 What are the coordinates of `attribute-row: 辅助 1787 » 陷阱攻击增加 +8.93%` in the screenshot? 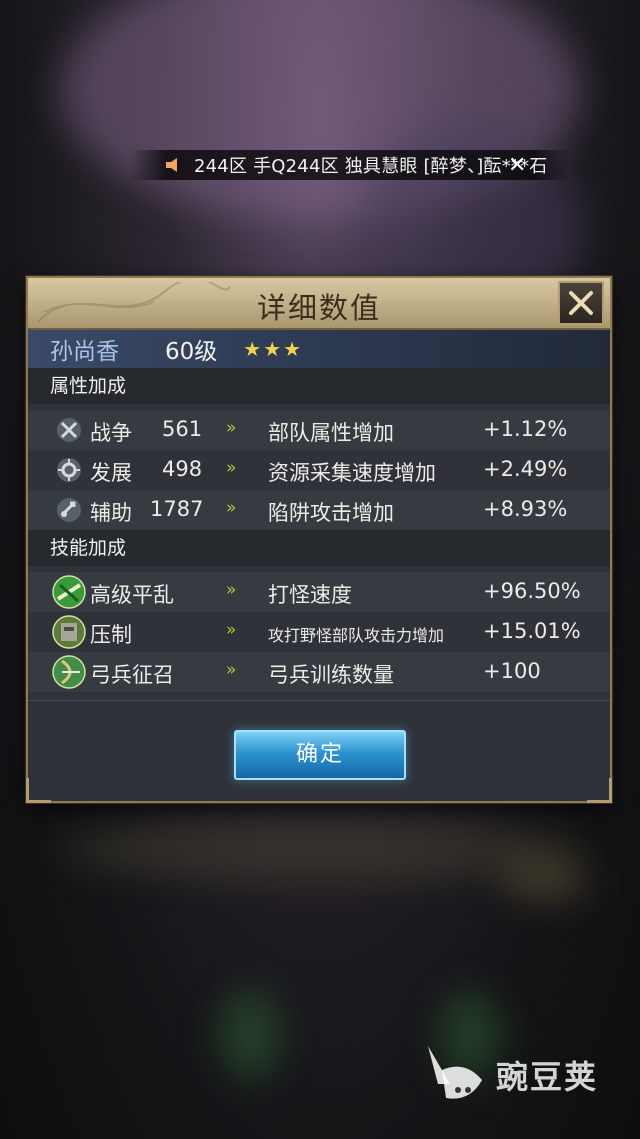 It's located at (319, 510).